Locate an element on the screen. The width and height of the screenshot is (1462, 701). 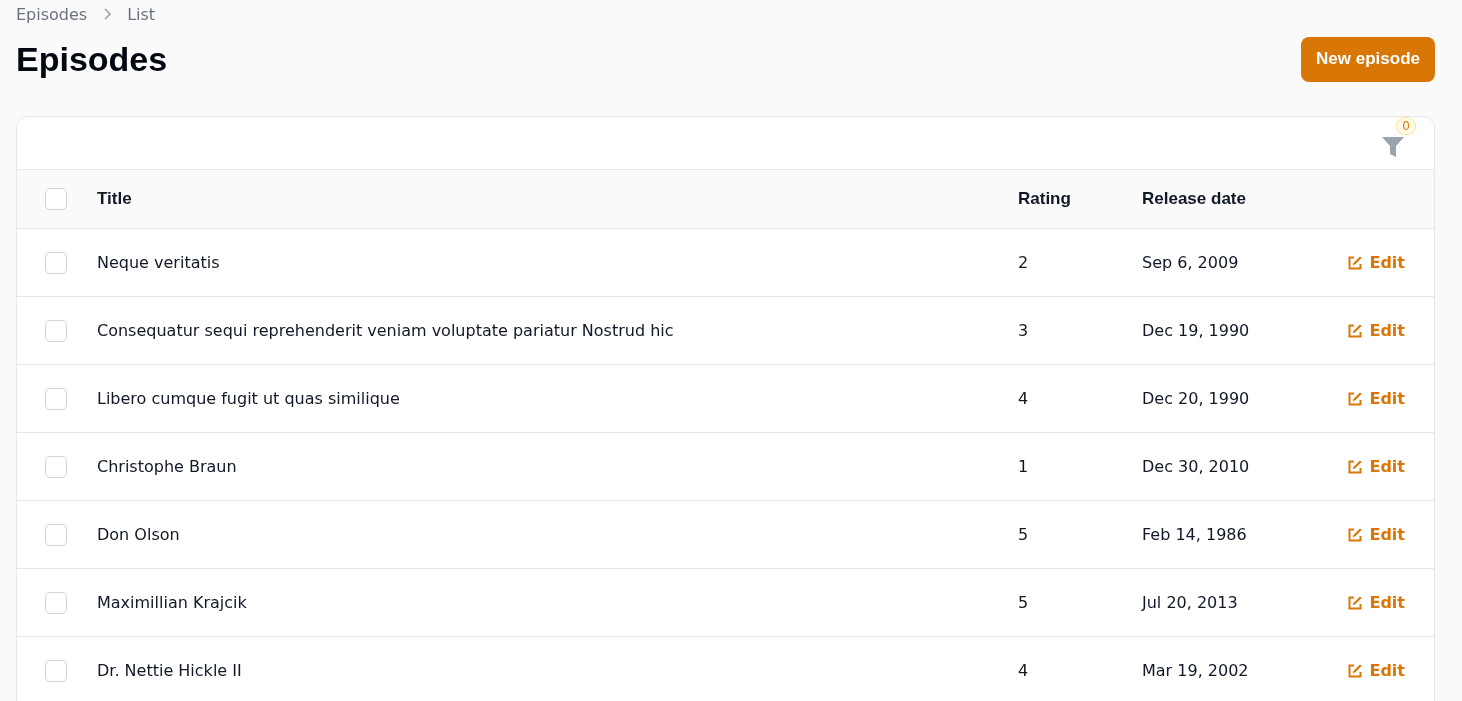
table-cell: Jul 20, 2013 is located at coordinates (1190, 602).